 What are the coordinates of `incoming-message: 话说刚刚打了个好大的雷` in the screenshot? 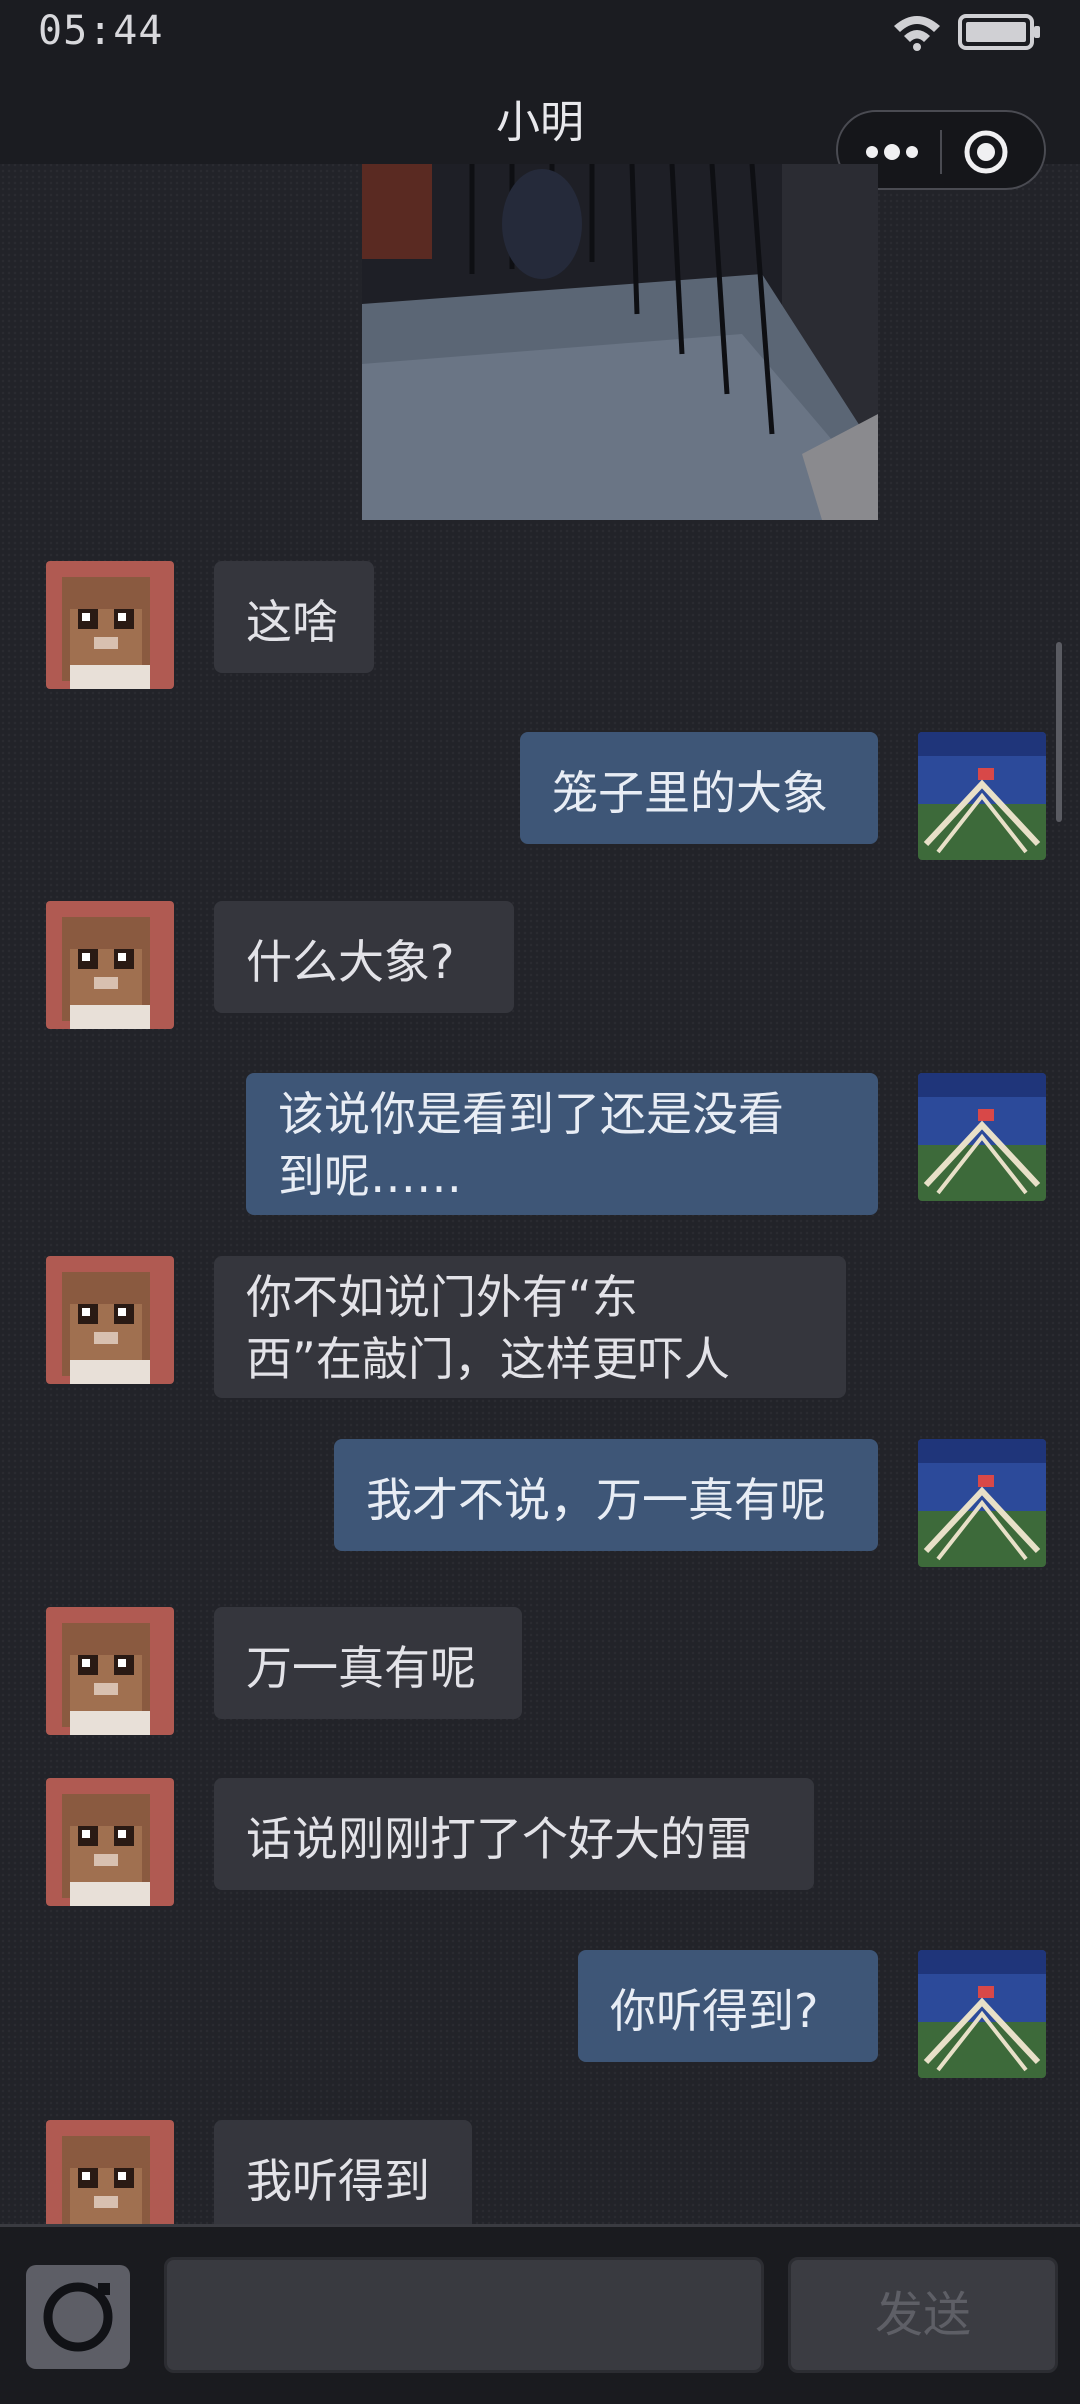 It's located at (514, 1834).